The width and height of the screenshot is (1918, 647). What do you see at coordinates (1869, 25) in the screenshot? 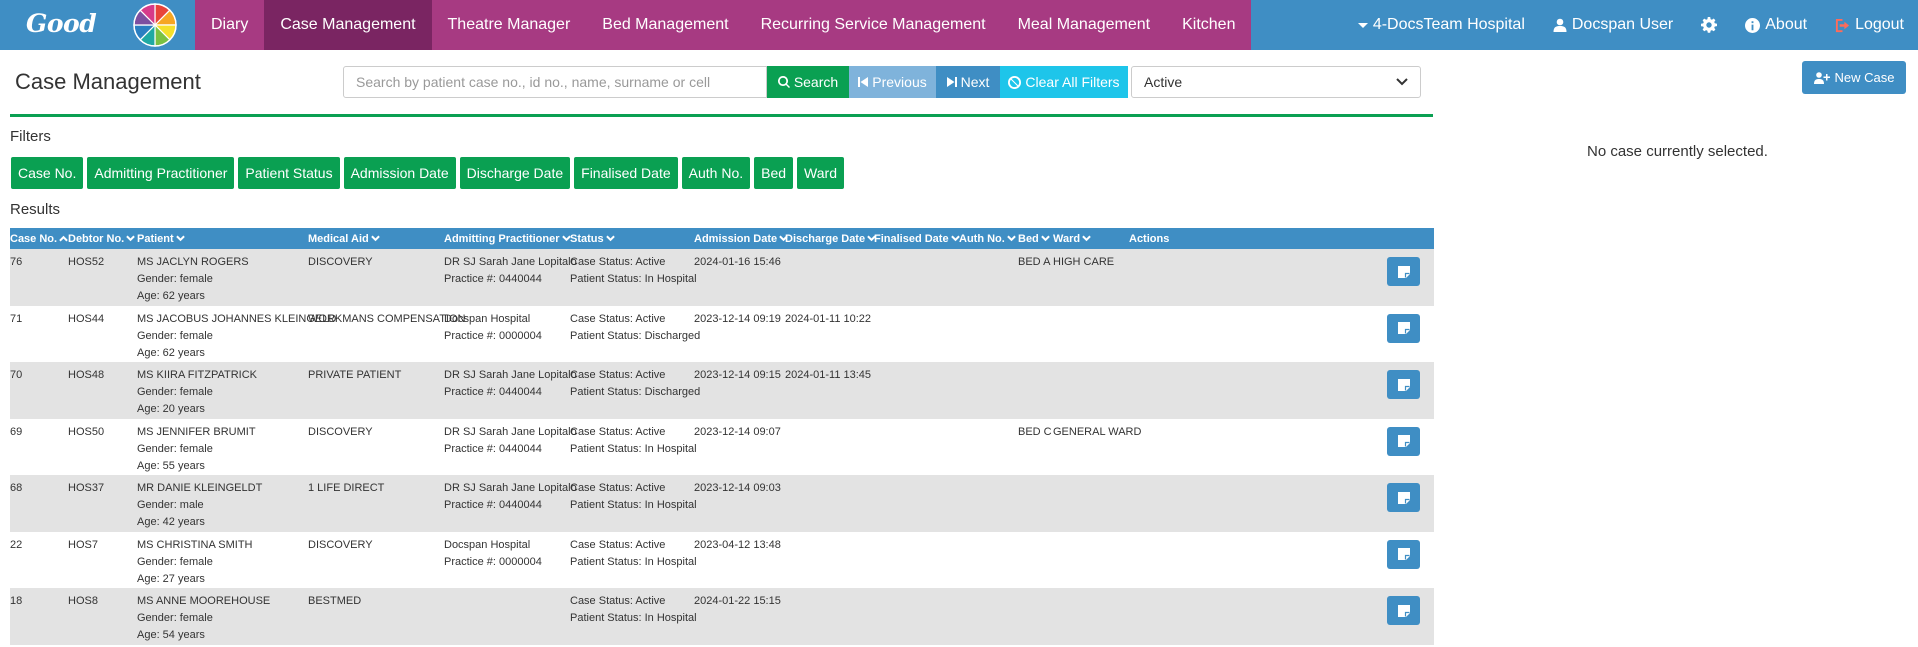
I see `logout-link: Logout` at bounding box center [1869, 25].